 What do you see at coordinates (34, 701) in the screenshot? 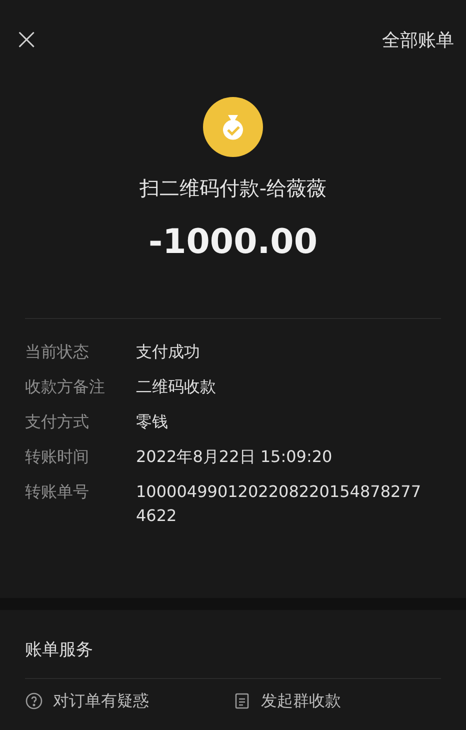
I see `question-icon` at bounding box center [34, 701].